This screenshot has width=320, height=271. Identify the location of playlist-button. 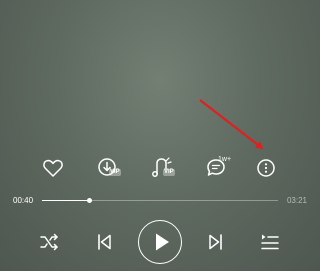
(270, 242).